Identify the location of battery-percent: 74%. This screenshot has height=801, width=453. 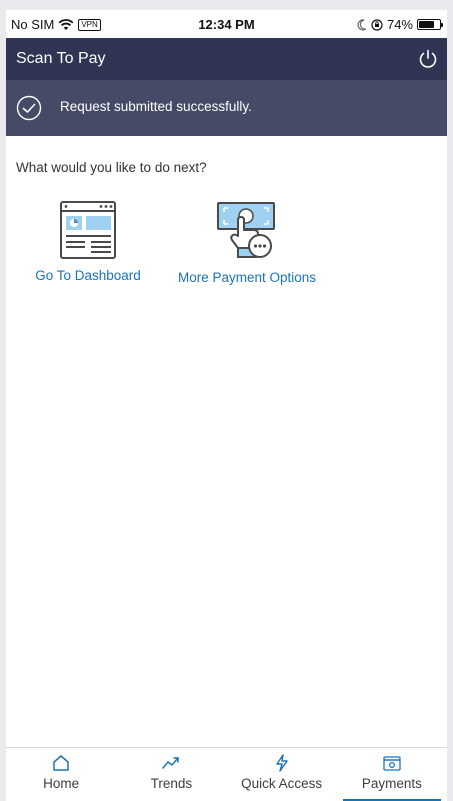
(399, 24).